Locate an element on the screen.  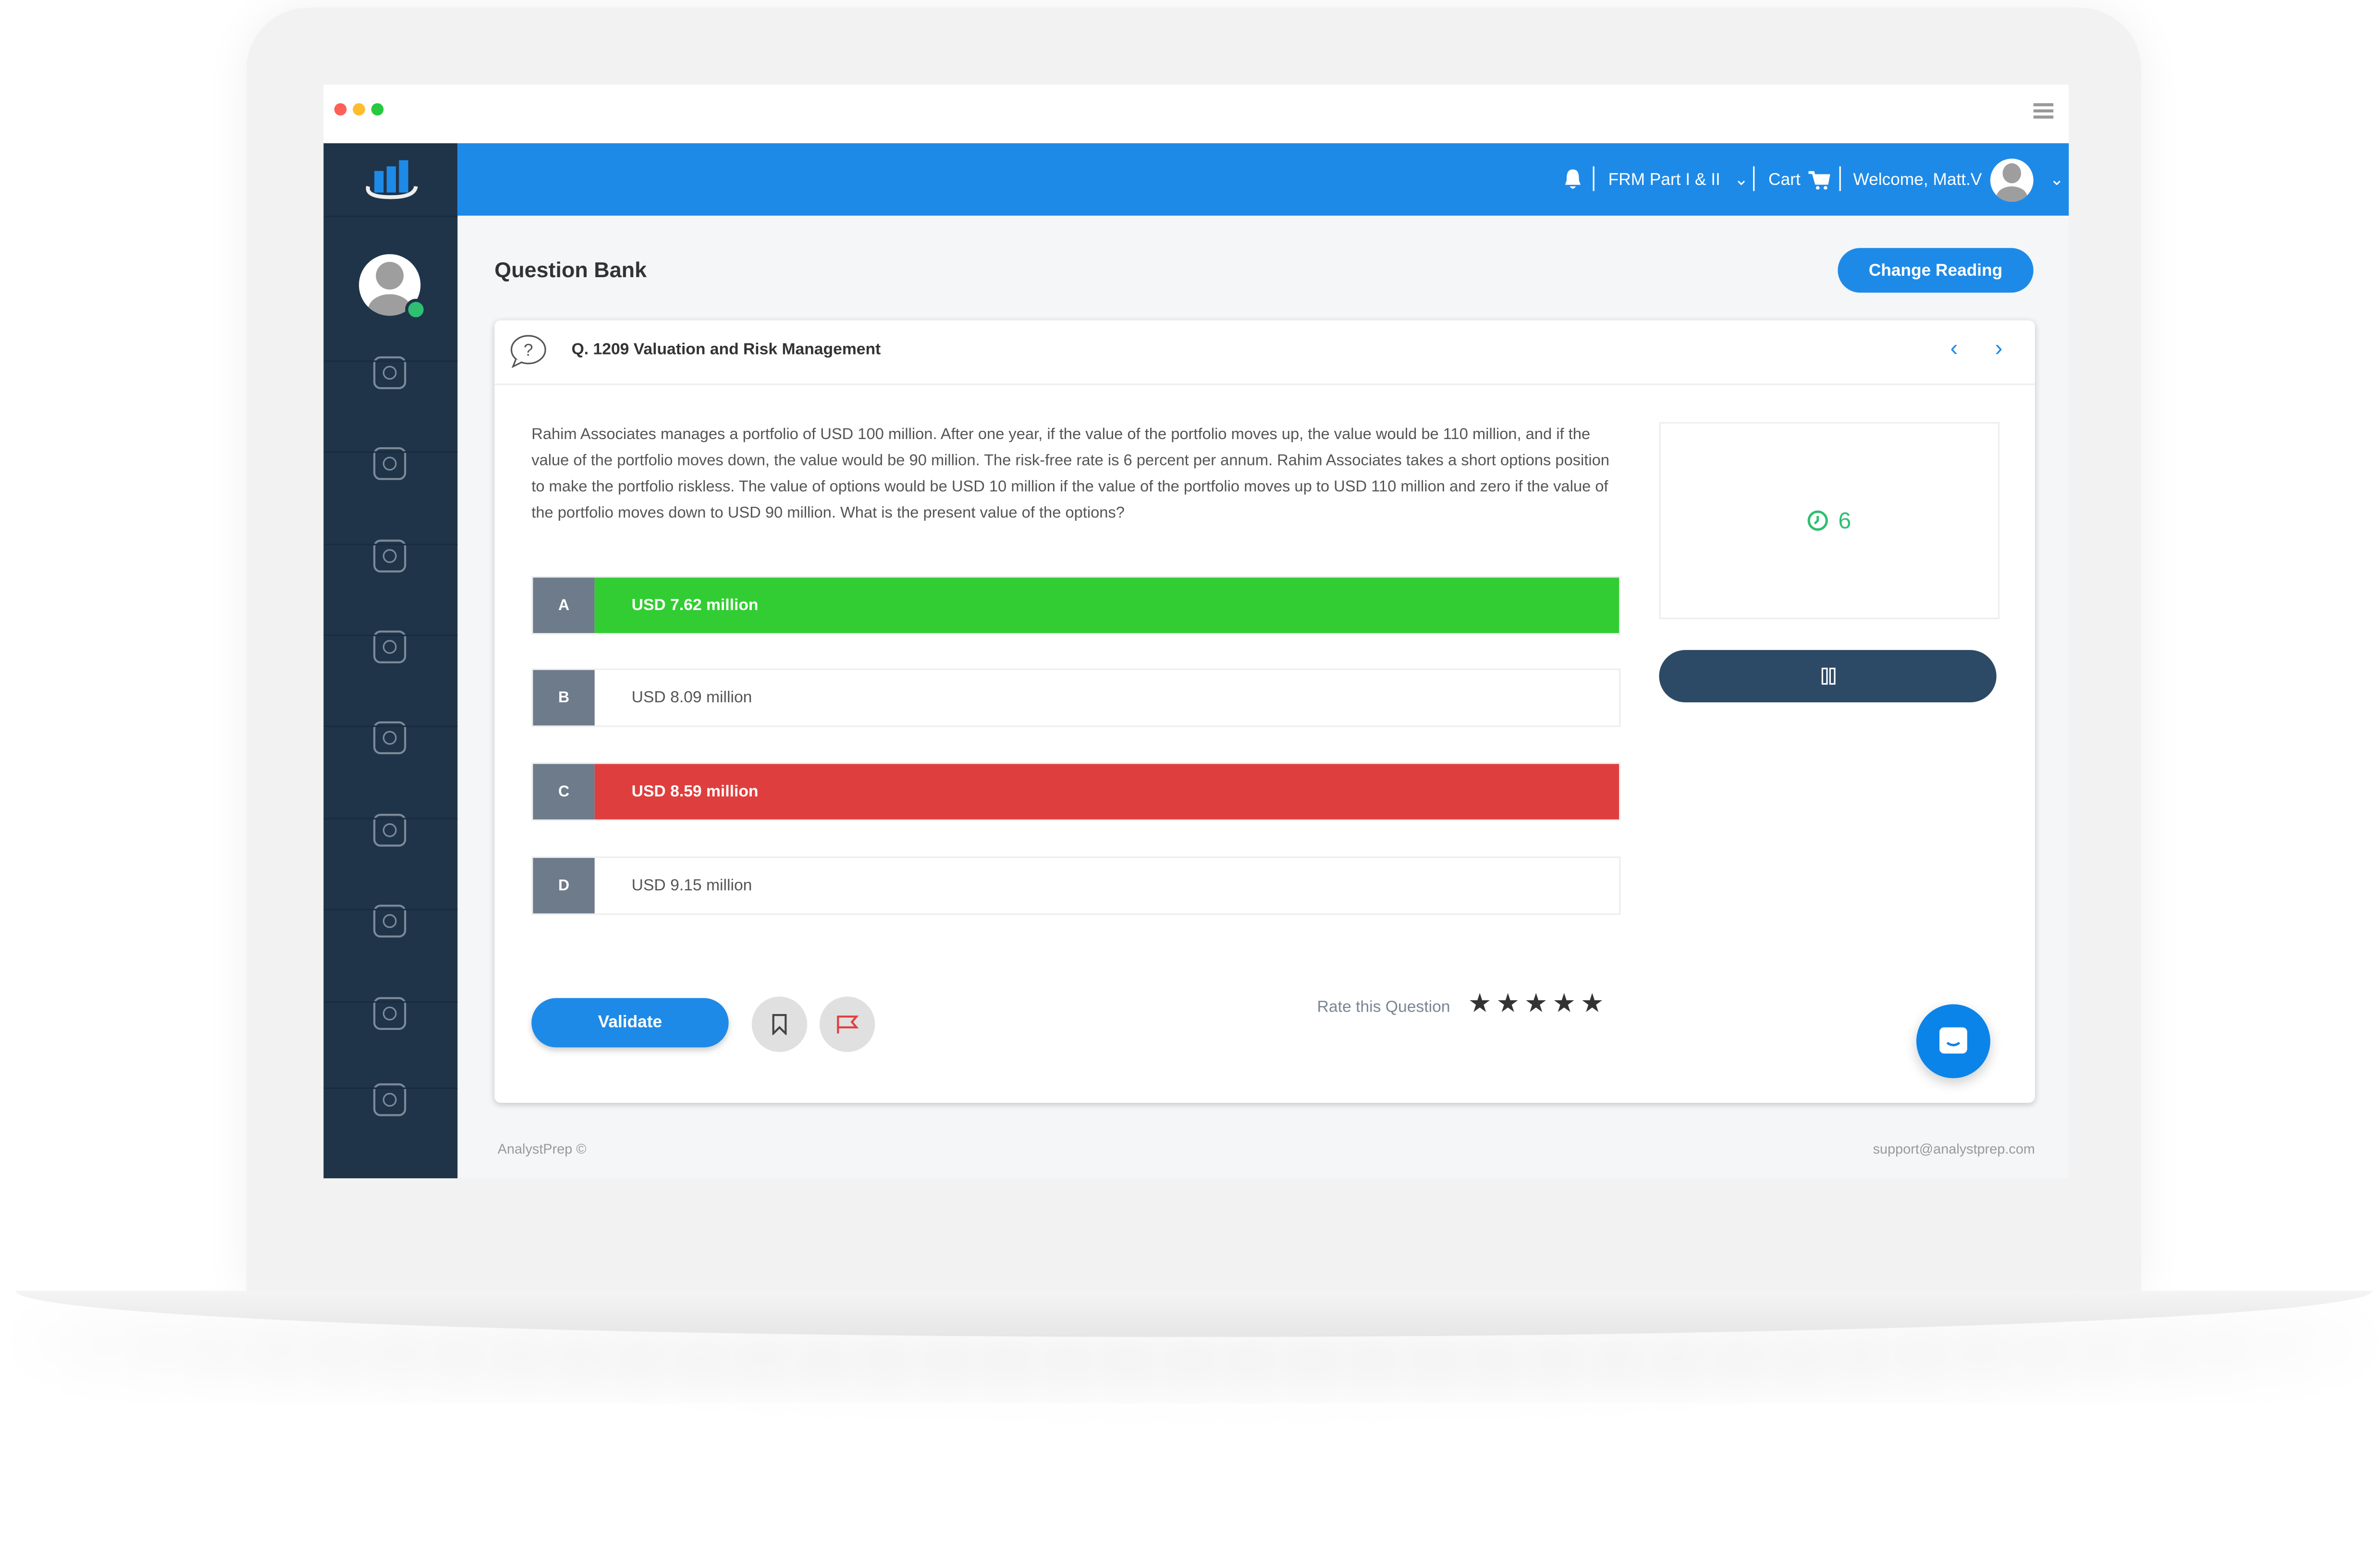
pause-button is located at coordinates (1828, 676).